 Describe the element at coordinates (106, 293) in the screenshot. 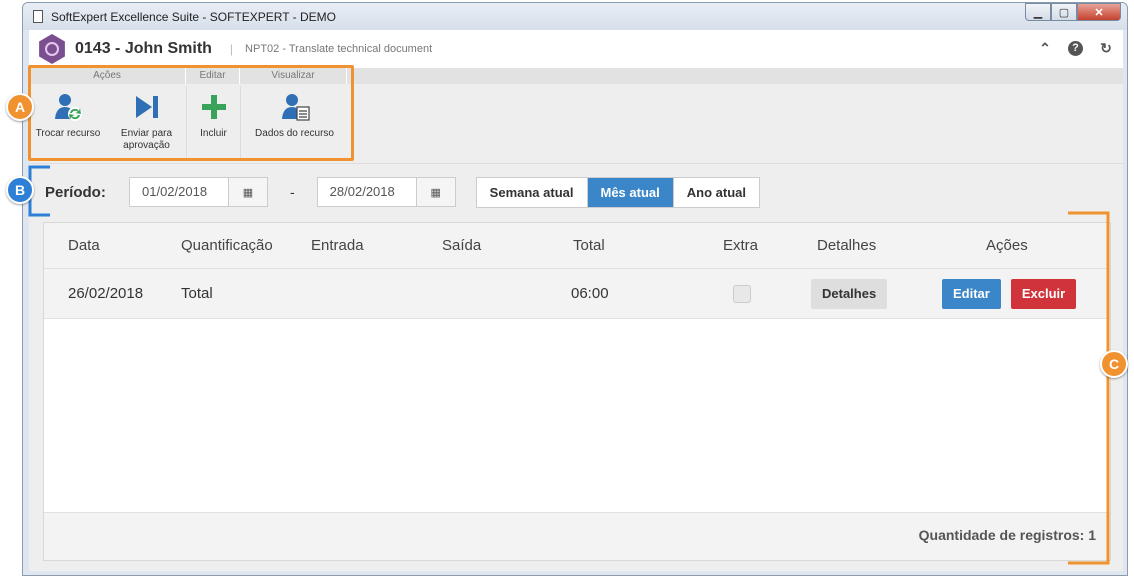

I see `cell-data: 26/02/2018` at that location.